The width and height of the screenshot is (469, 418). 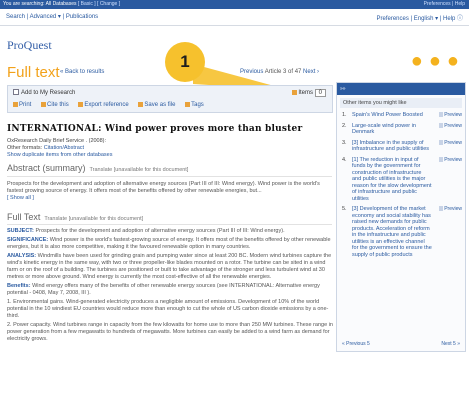 I want to click on benefits-label: Benefits:, so click(x=19, y=286).